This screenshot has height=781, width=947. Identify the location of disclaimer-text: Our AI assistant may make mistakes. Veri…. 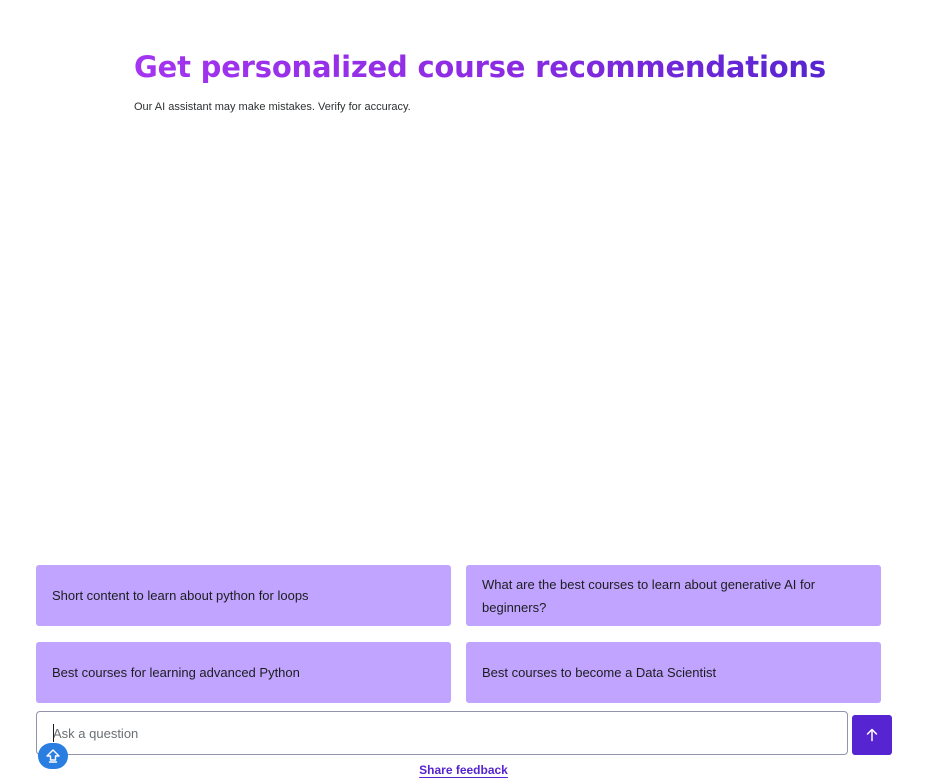
(272, 107).